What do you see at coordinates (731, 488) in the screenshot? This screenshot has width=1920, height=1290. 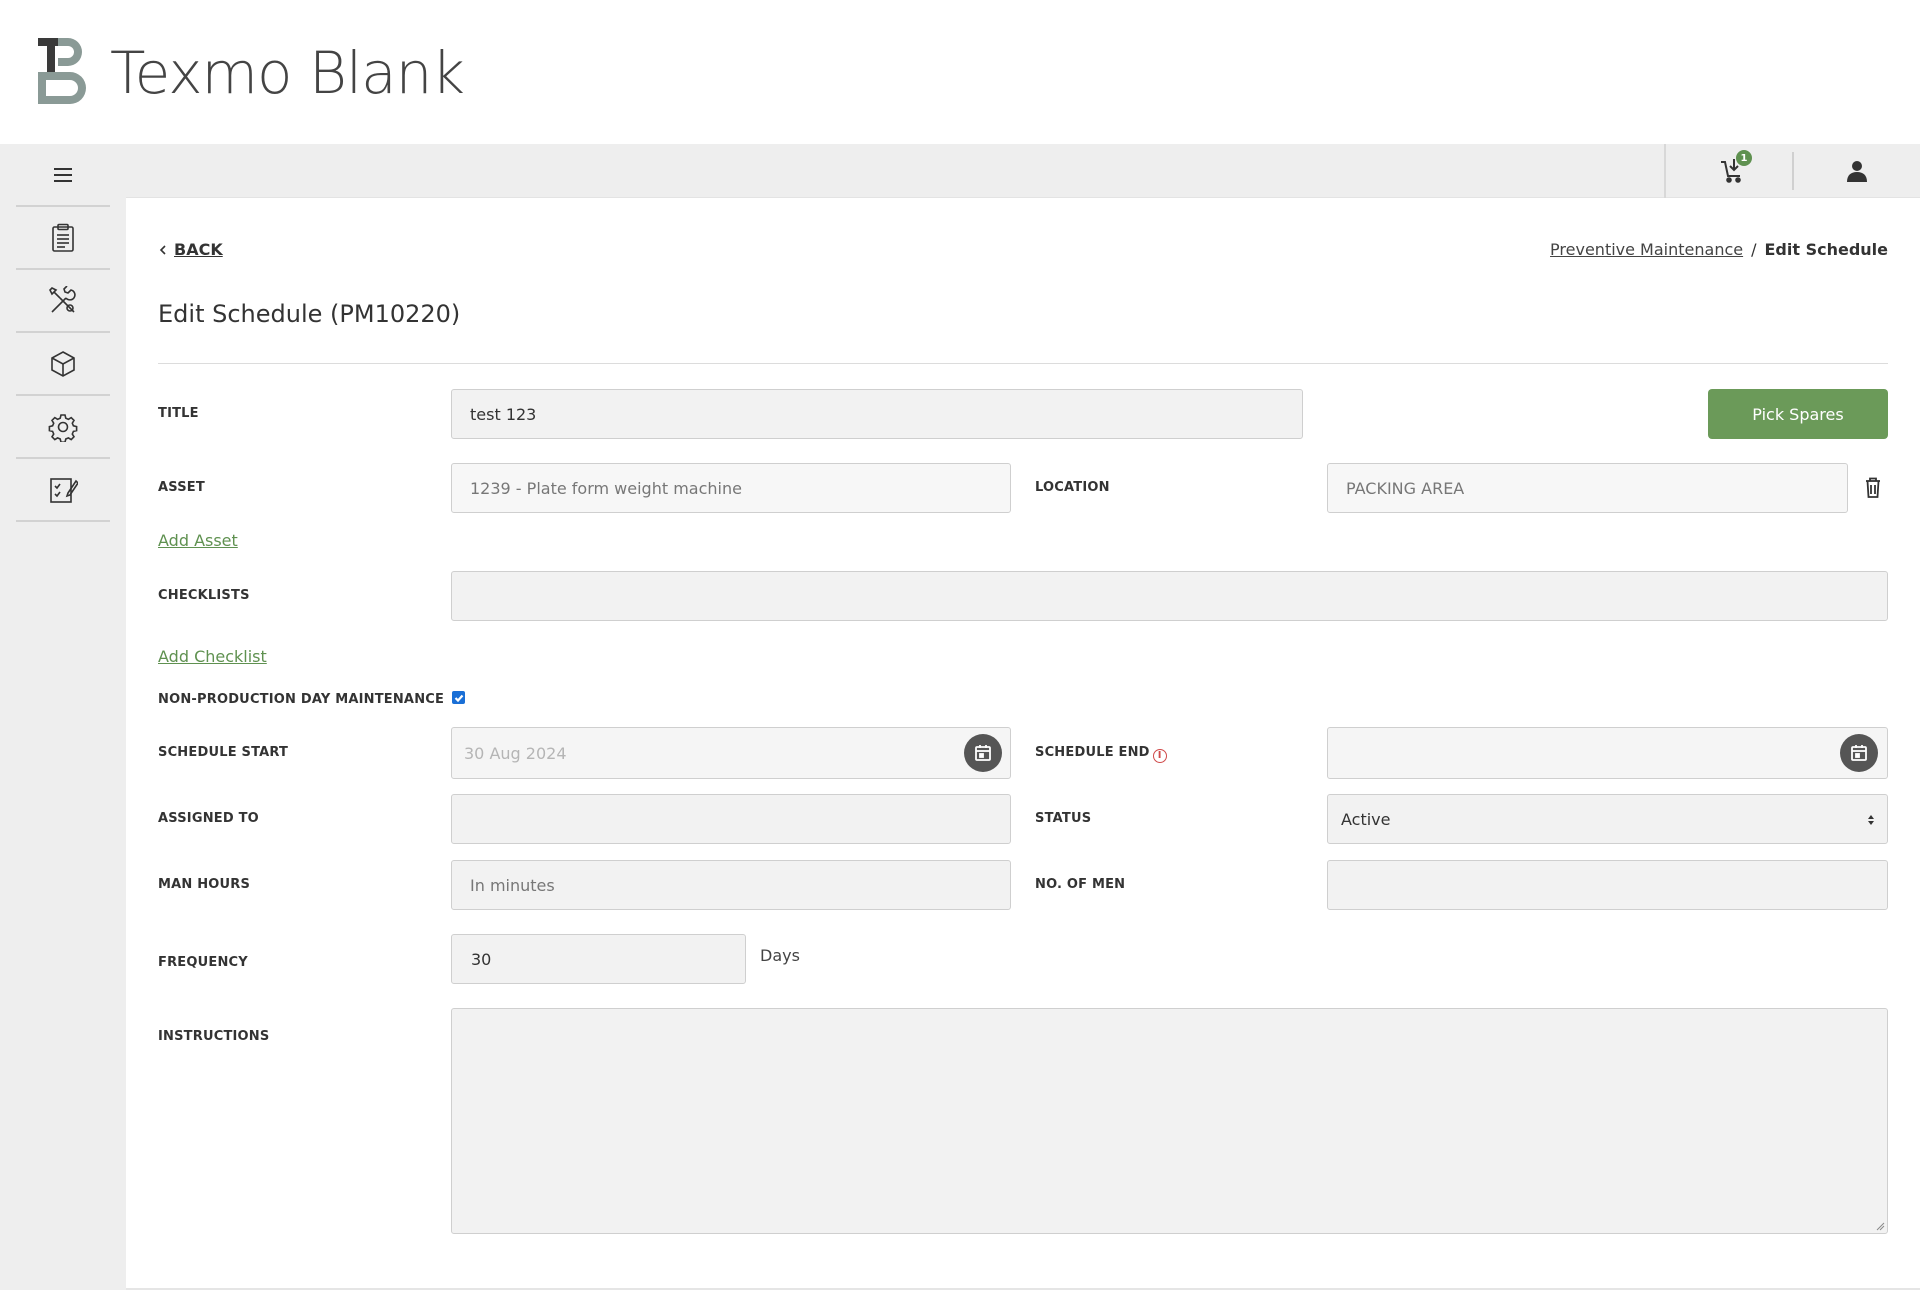 I see `asset-input: 1239 - Plate form weight machine` at bounding box center [731, 488].